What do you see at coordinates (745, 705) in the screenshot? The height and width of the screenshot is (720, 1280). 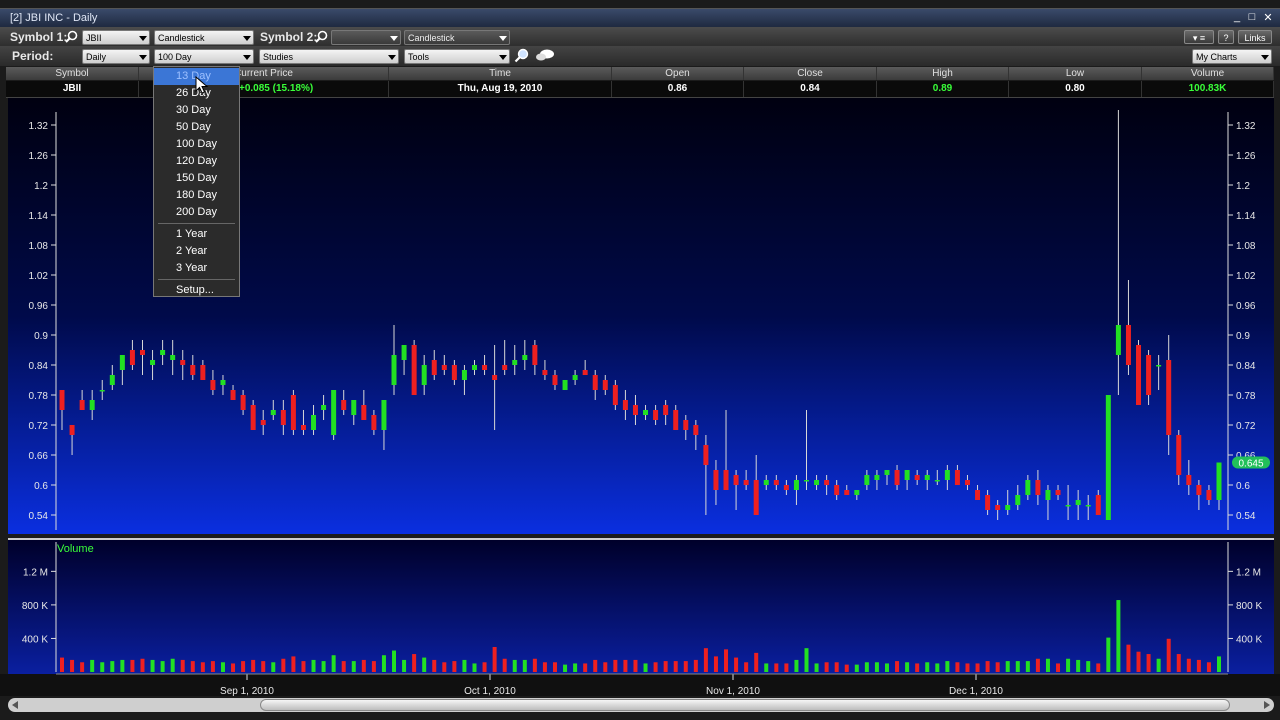 I see `scroll-thumb` at bounding box center [745, 705].